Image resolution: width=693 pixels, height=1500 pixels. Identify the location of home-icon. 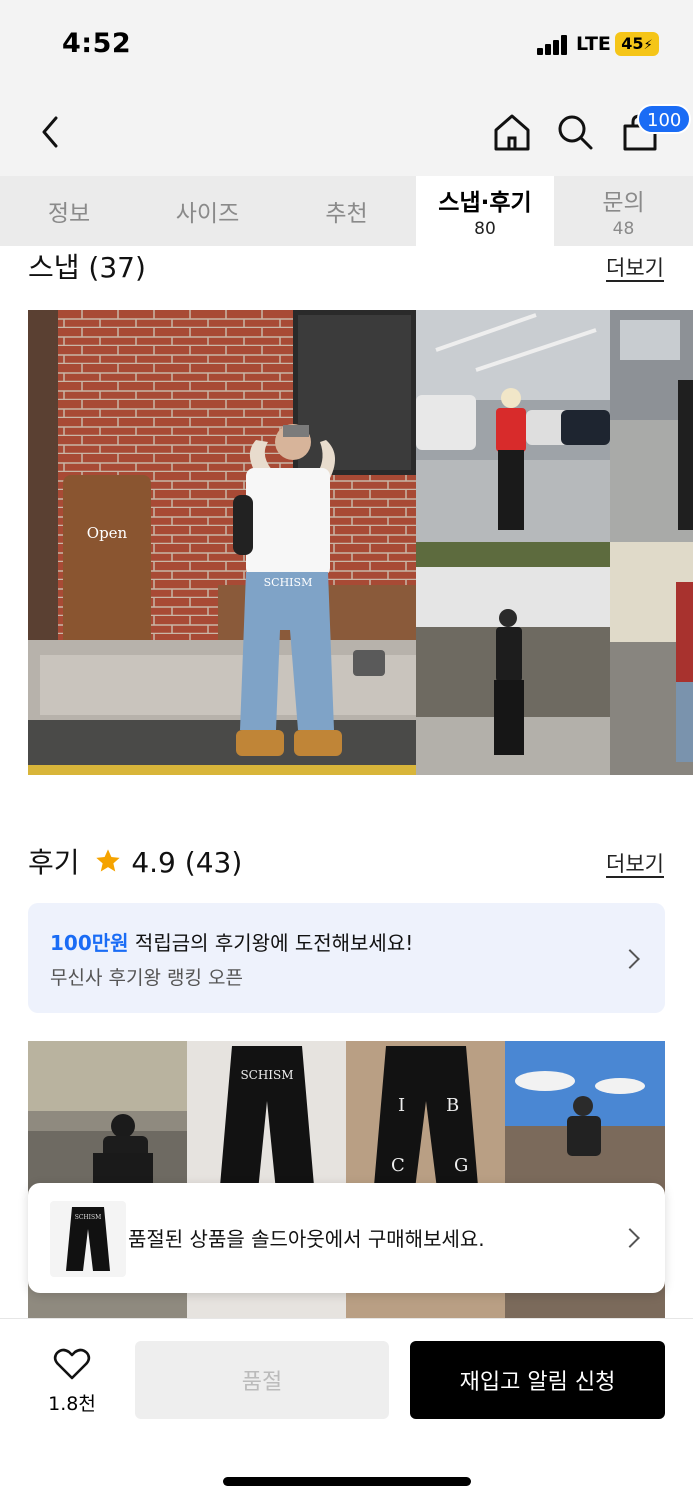
(512, 132).